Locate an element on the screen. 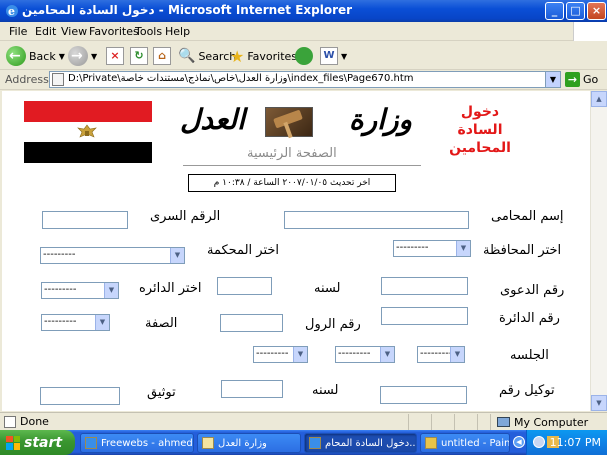 The image size is (607, 455). tray-expand-icon: ◀ is located at coordinates (519, 442).